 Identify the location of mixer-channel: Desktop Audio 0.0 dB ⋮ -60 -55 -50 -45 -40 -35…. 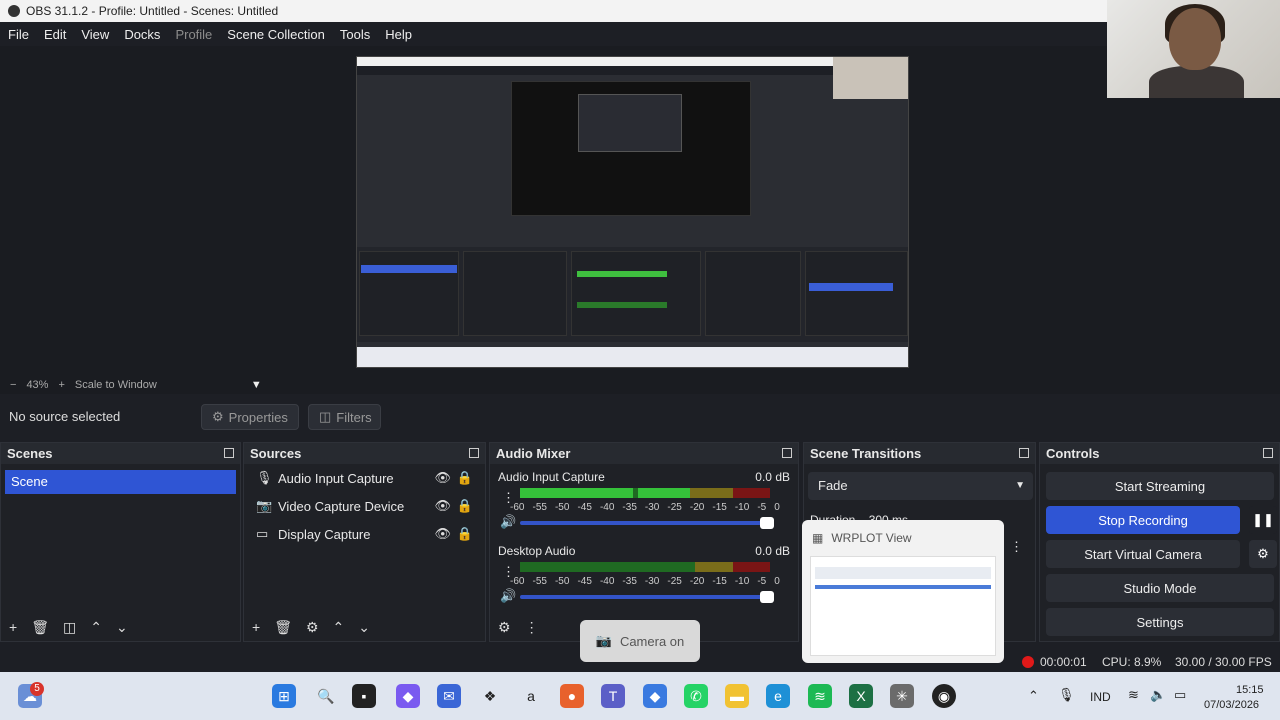
(644, 575).